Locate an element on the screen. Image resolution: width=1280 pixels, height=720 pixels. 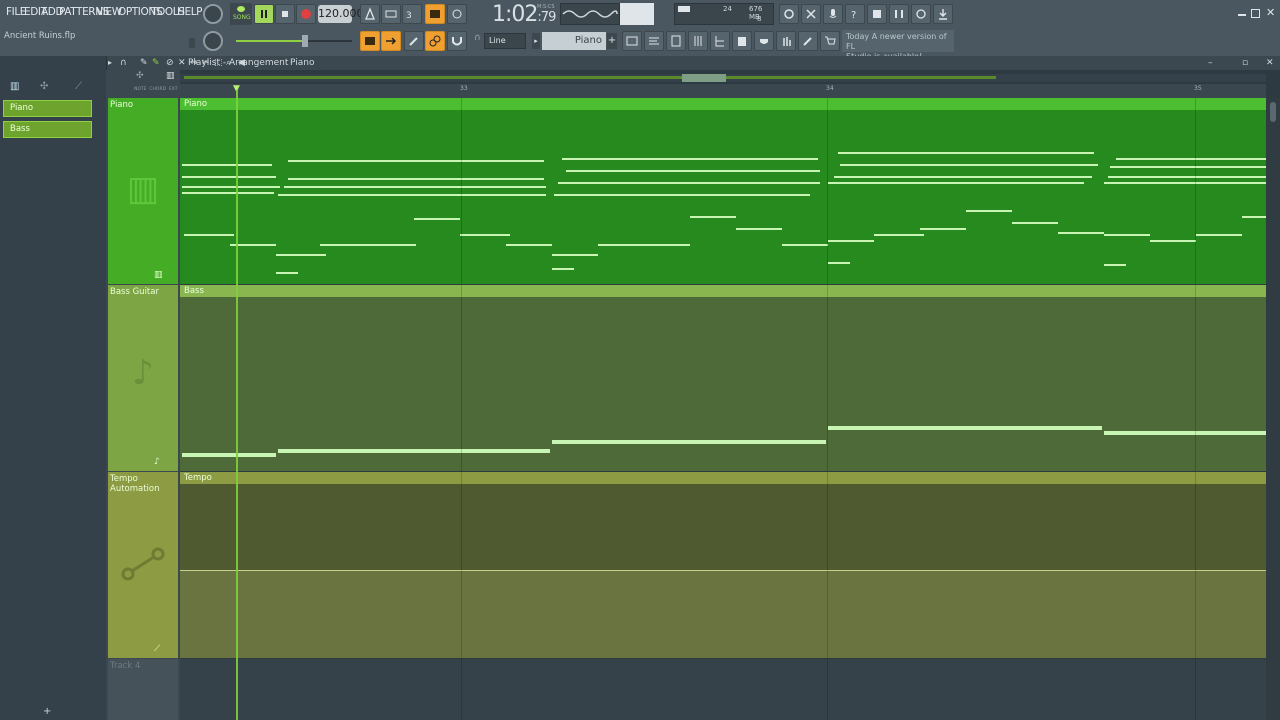
clipboard-button is located at coordinates (742, 41).